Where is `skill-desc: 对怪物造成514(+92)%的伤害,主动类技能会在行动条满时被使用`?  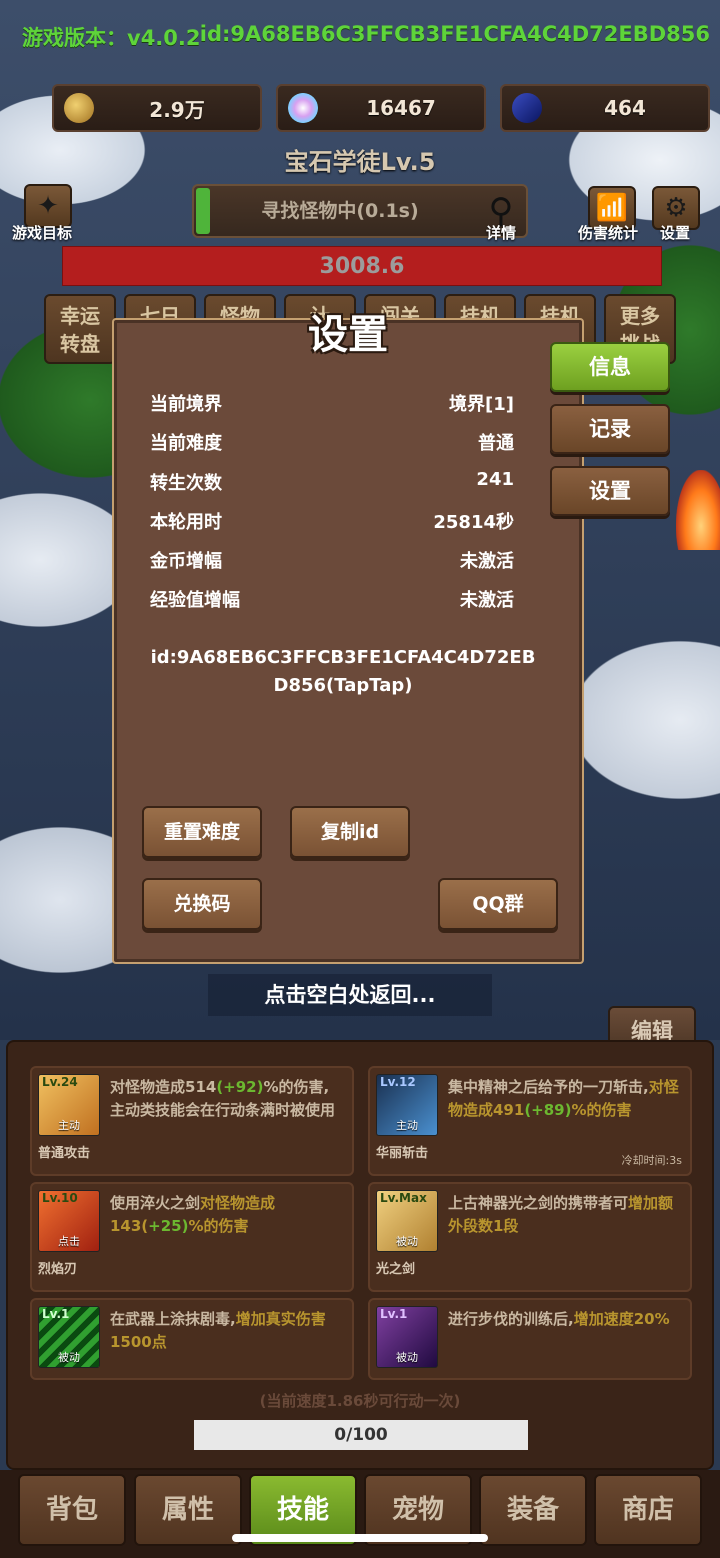
skill-desc: 对怪物造成514(+92)%的伤害,主动类技能会在行动条满时被使用 is located at coordinates (223, 1098).